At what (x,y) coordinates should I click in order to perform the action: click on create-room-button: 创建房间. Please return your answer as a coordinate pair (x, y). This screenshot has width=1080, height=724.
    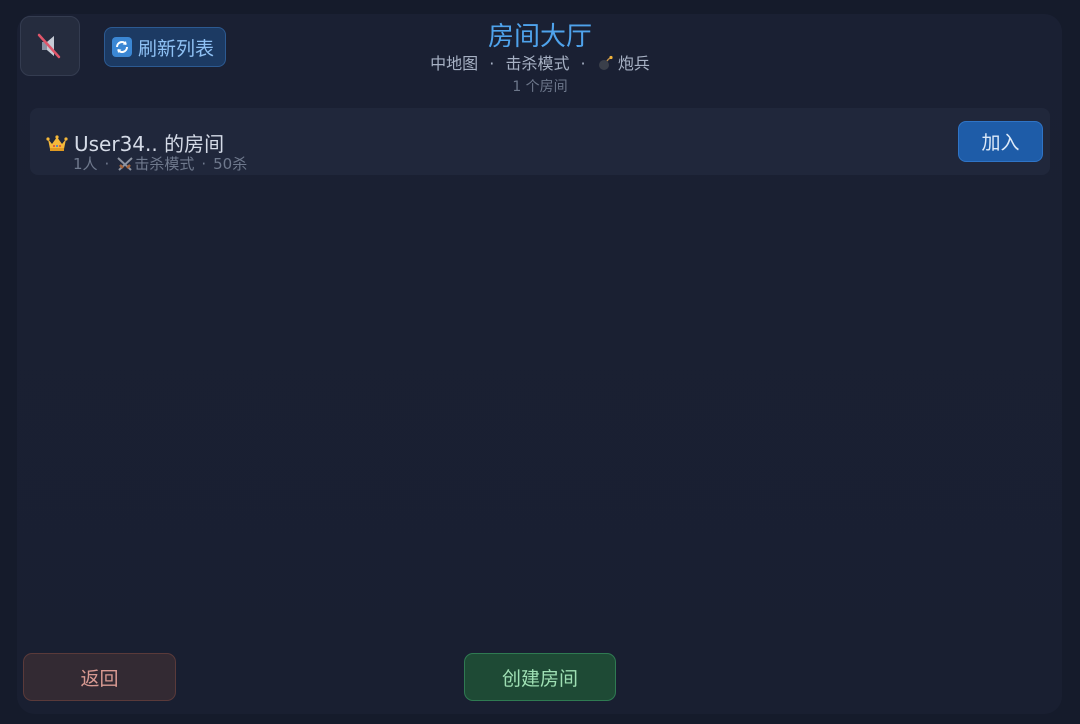
    Looking at the image, I should click on (540, 677).